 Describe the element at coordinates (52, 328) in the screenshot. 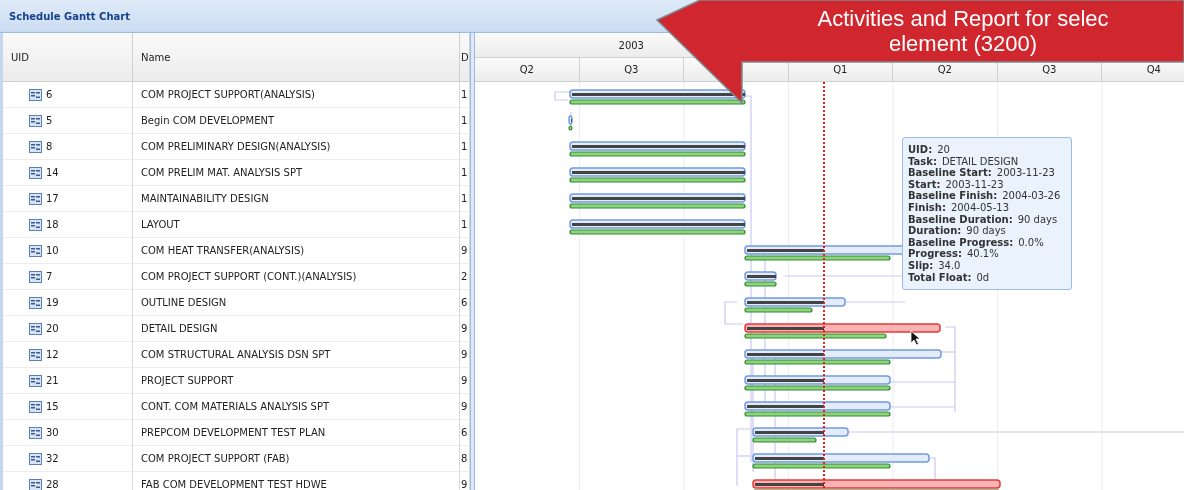

I see `uid-cell: 20` at that location.